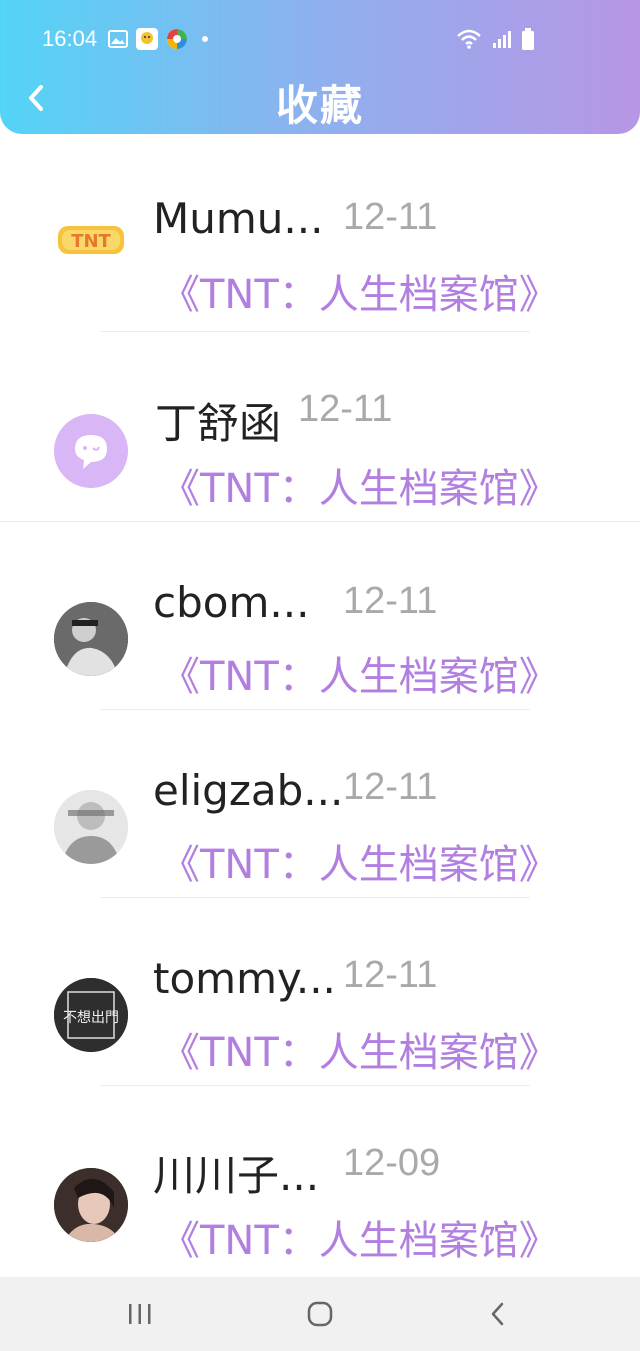 The width and height of the screenshot is (640, 1351). I want to click on avatar: 不想出門, so click(91, 1015).